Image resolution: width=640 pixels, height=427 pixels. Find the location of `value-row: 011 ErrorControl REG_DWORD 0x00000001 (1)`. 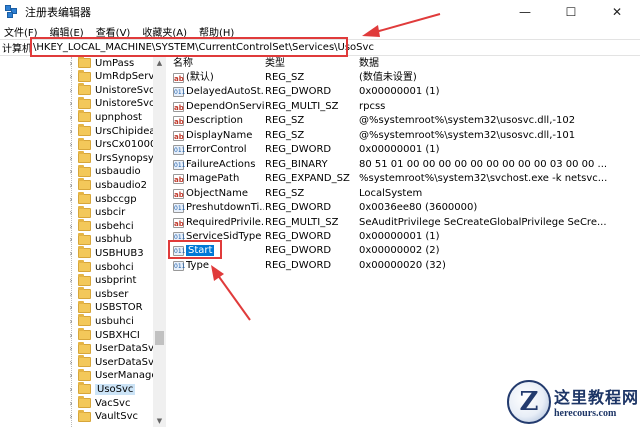

value-row: 011 ErrorControl REG_DWORD 0x00000001 (1) is located at coordinates (403, 150).